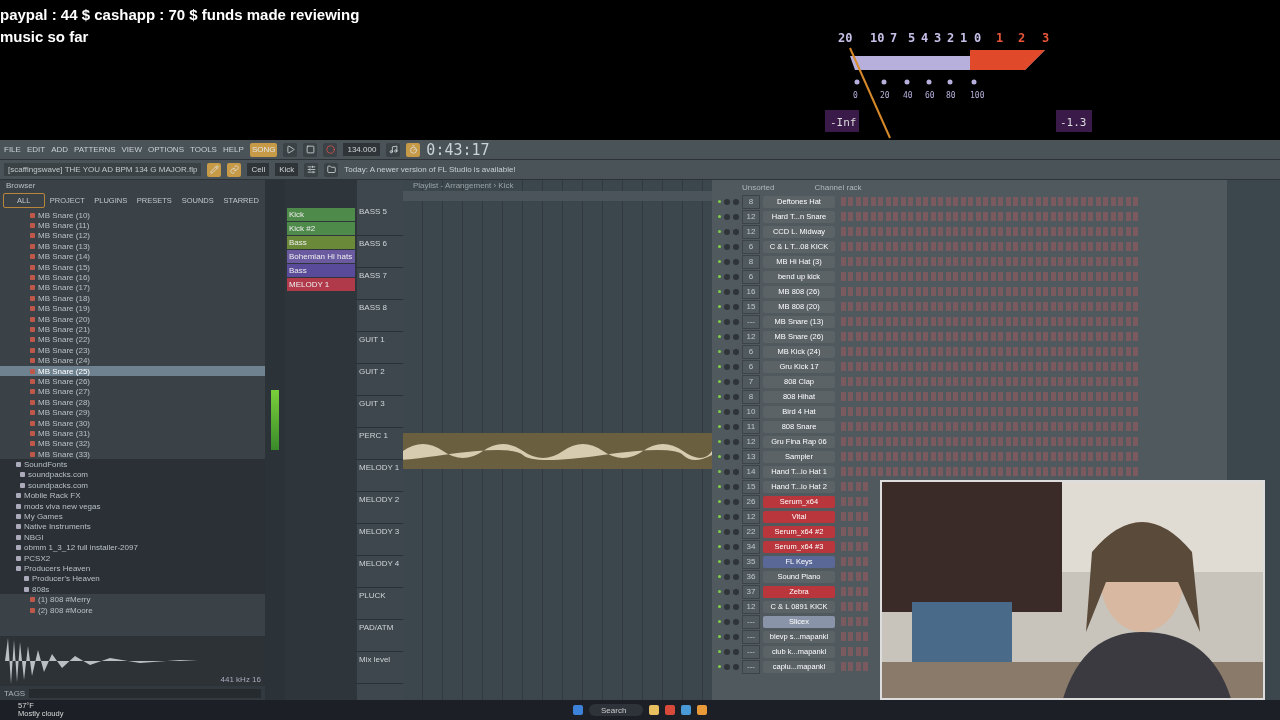 The image size is (1280, 720). I want to click on browser-item: Producers Heaven, so click(132, 568).